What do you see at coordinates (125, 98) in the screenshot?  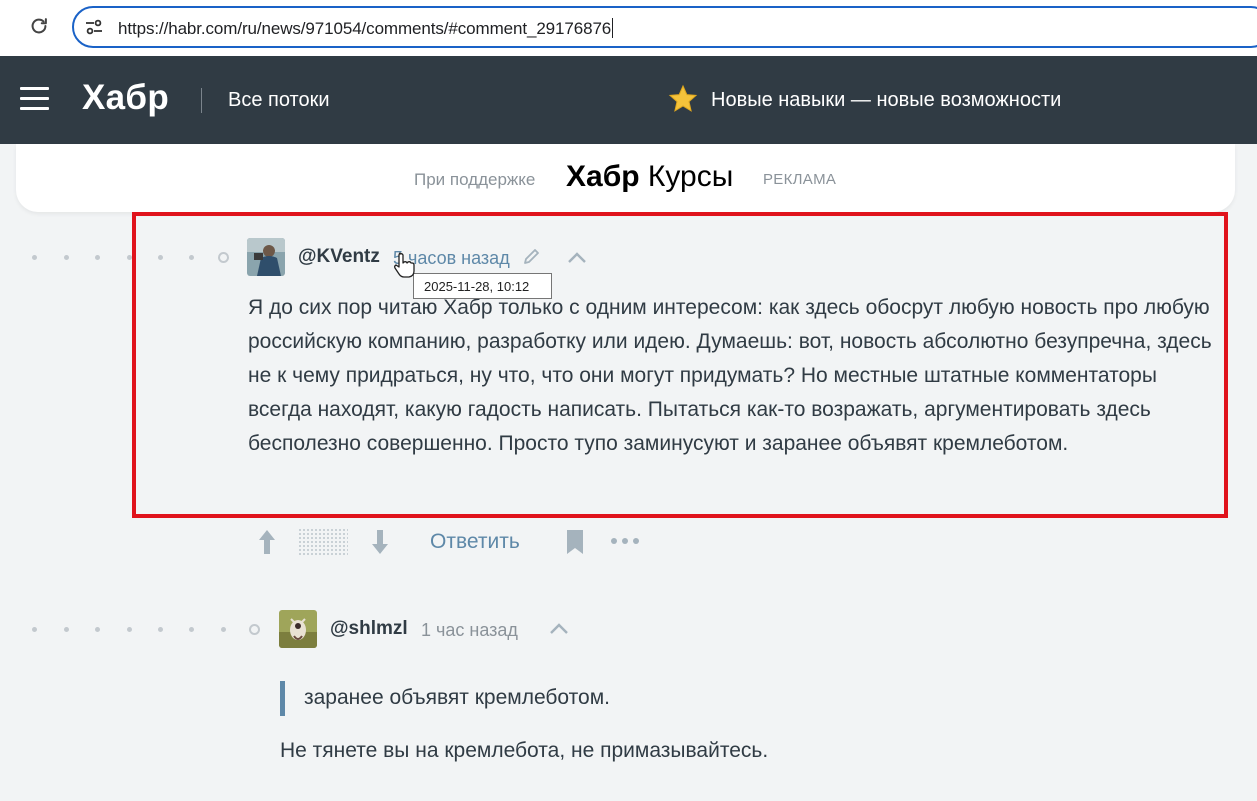 I see `site-logo: Хабр` at bounding box center [125, 98].